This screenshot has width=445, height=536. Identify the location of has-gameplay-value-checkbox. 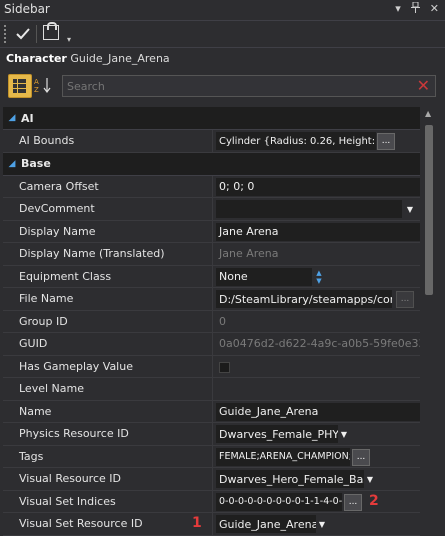
(224, 367).